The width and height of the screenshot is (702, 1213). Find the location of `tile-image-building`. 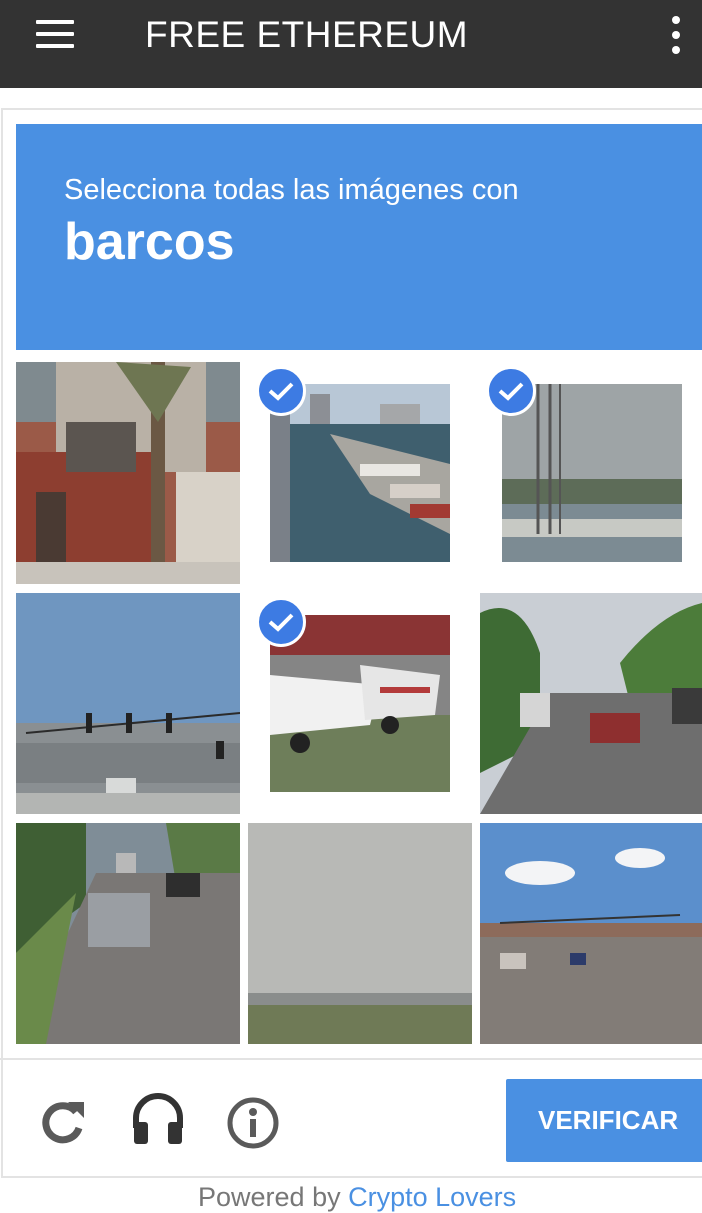

tile-image-building is located at coordinates (128, 473).